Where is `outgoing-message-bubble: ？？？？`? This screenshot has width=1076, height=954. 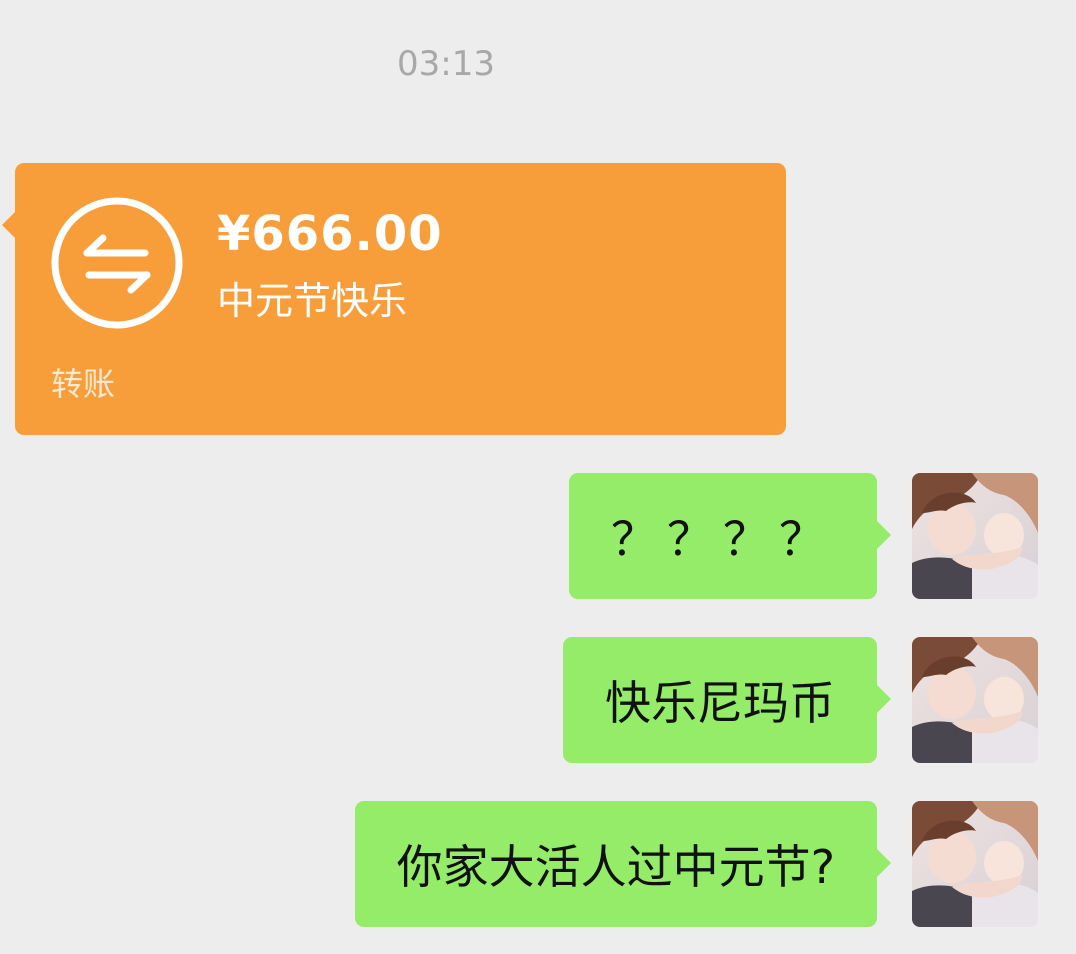 outgoing-message-bubble: ？？？？ is located at coordinates (730, 536).